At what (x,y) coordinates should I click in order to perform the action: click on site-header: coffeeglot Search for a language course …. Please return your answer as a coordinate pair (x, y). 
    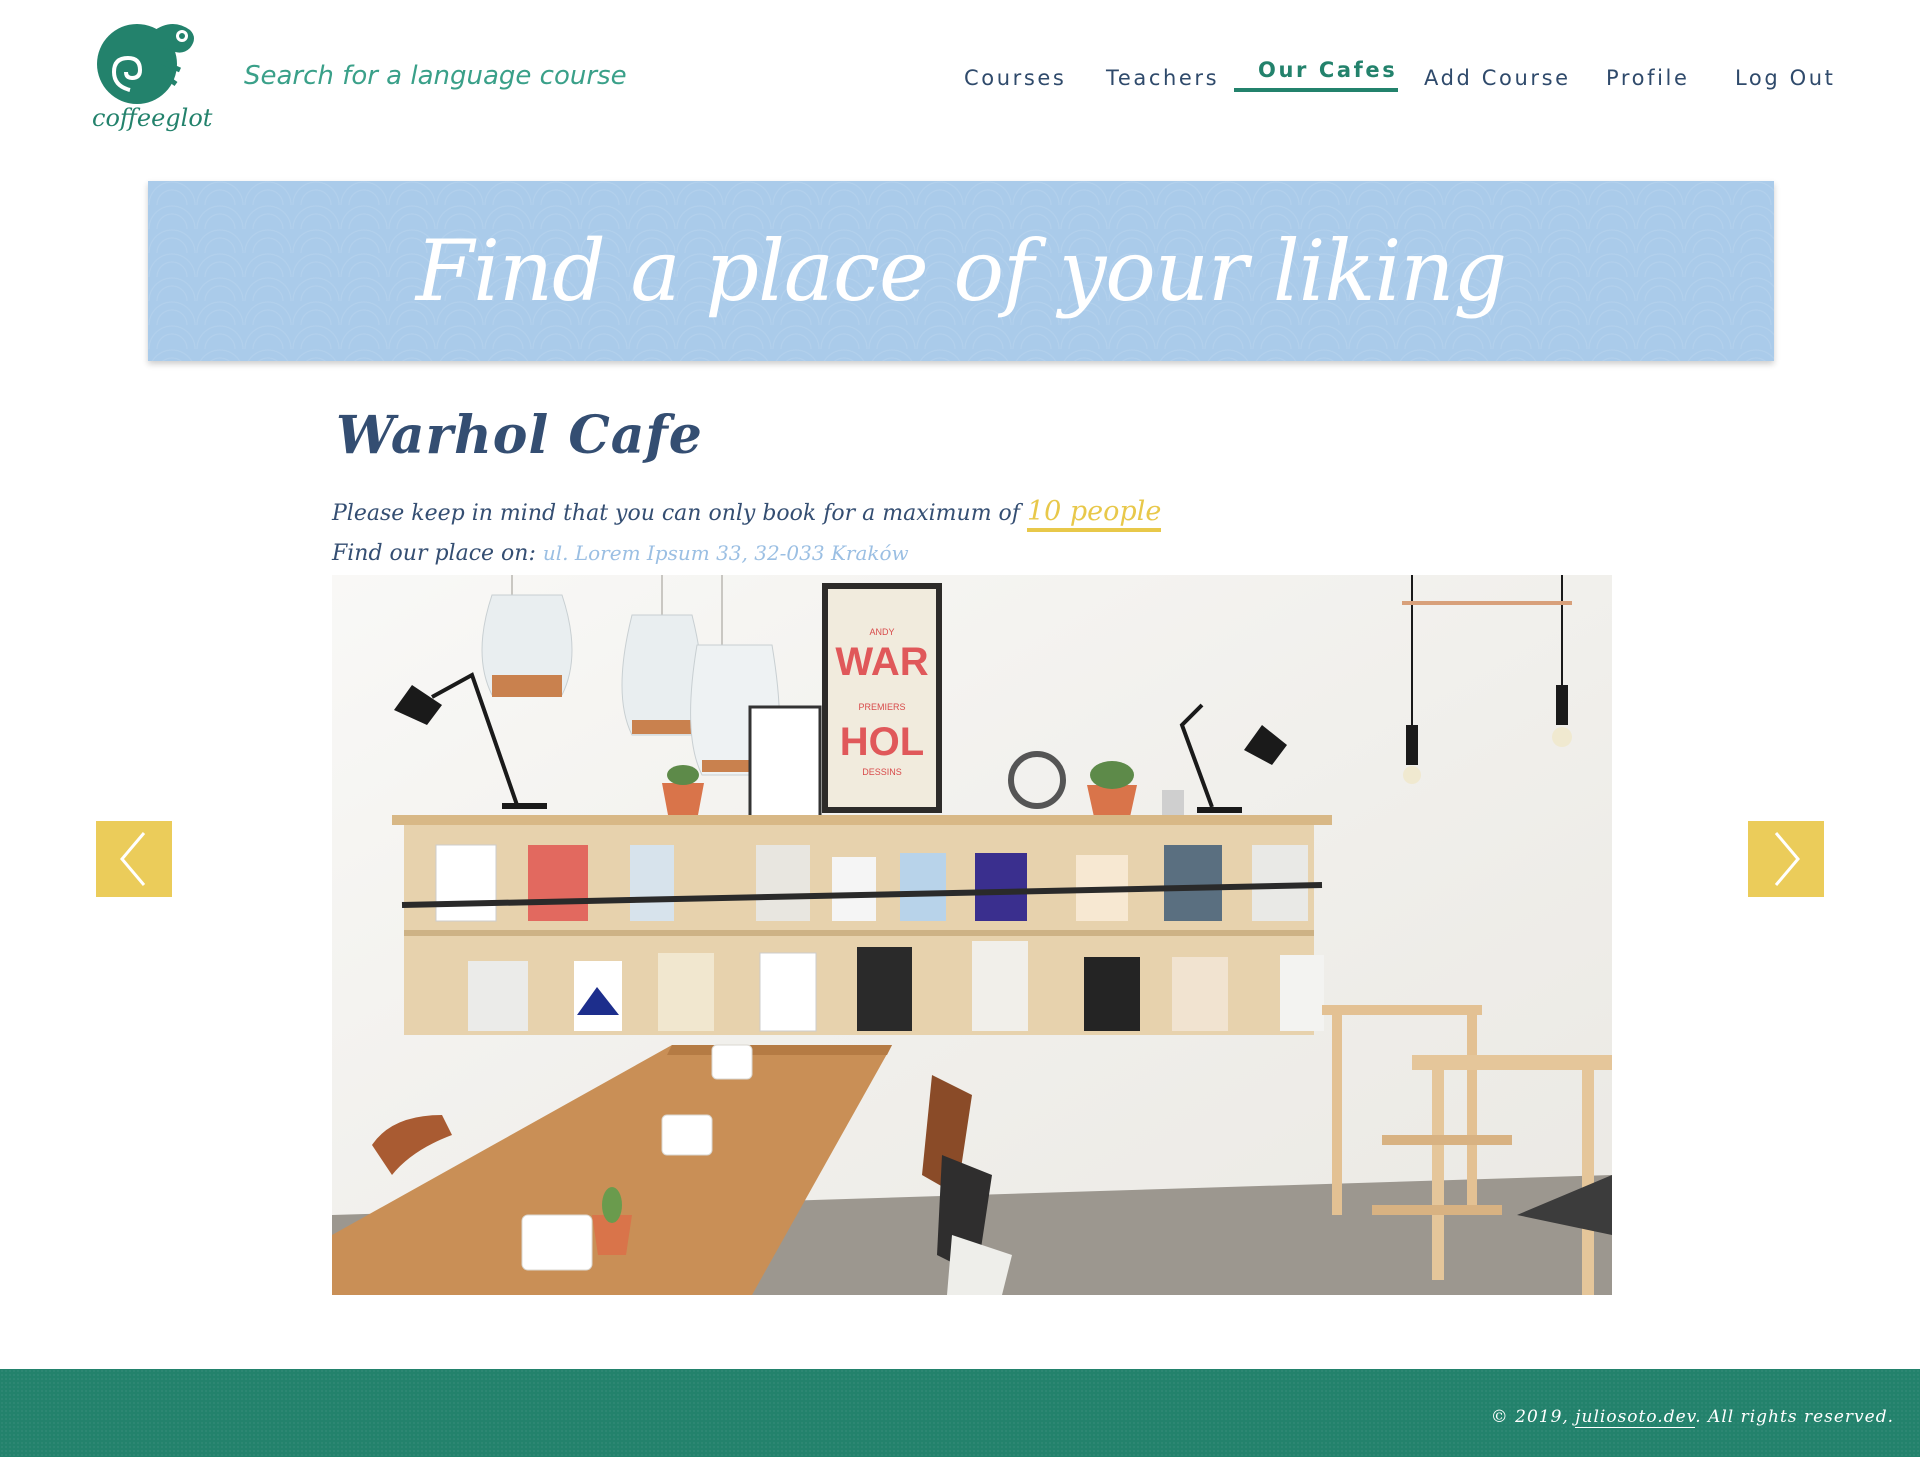
    Looking at the image, I should click on (960, 80).